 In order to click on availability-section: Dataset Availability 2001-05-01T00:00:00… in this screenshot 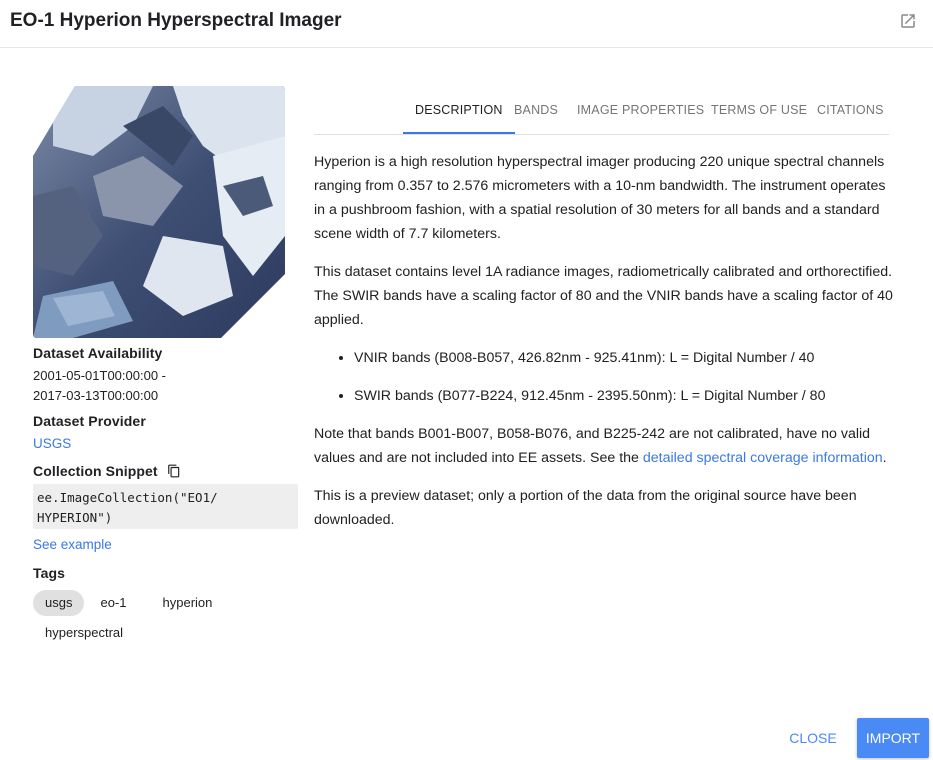, I will do `click(166, 375)`.